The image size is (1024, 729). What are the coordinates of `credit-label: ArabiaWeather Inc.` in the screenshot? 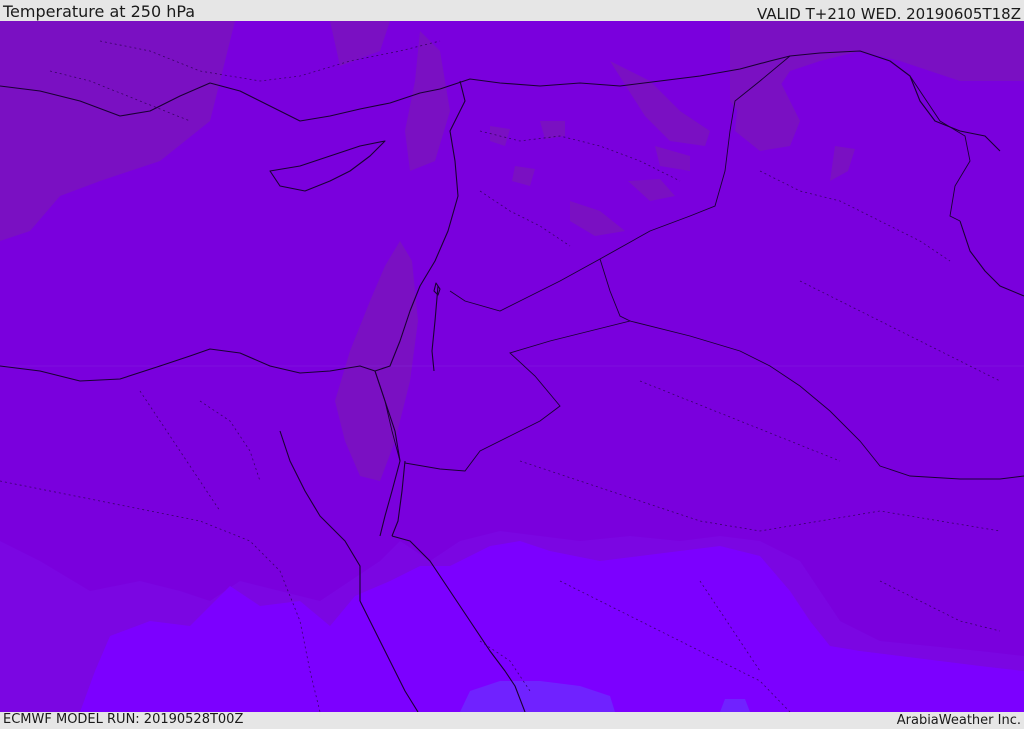 It's located at (958, 720).